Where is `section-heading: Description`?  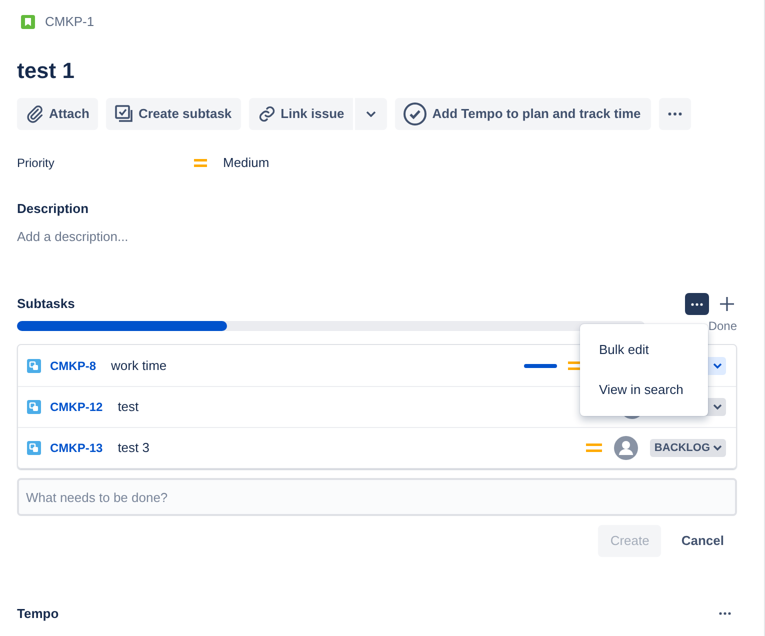
section-heading: Description is located at coordinates (53, 209).